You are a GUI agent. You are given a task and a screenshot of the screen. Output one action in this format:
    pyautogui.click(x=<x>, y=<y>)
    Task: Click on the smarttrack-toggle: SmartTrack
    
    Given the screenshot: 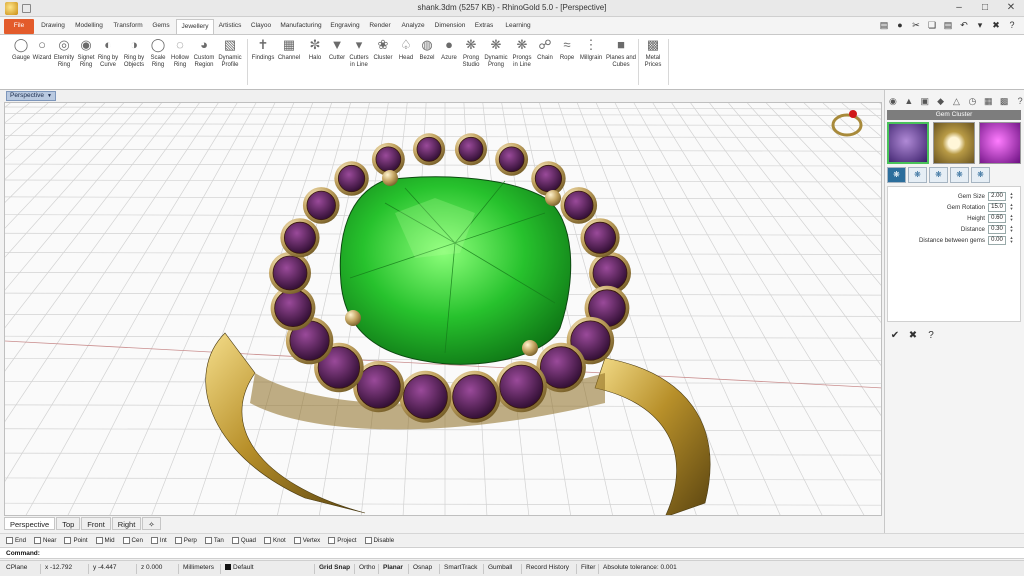 What is the action you would take?
    pyautogui.click(x=458, y=569)
    